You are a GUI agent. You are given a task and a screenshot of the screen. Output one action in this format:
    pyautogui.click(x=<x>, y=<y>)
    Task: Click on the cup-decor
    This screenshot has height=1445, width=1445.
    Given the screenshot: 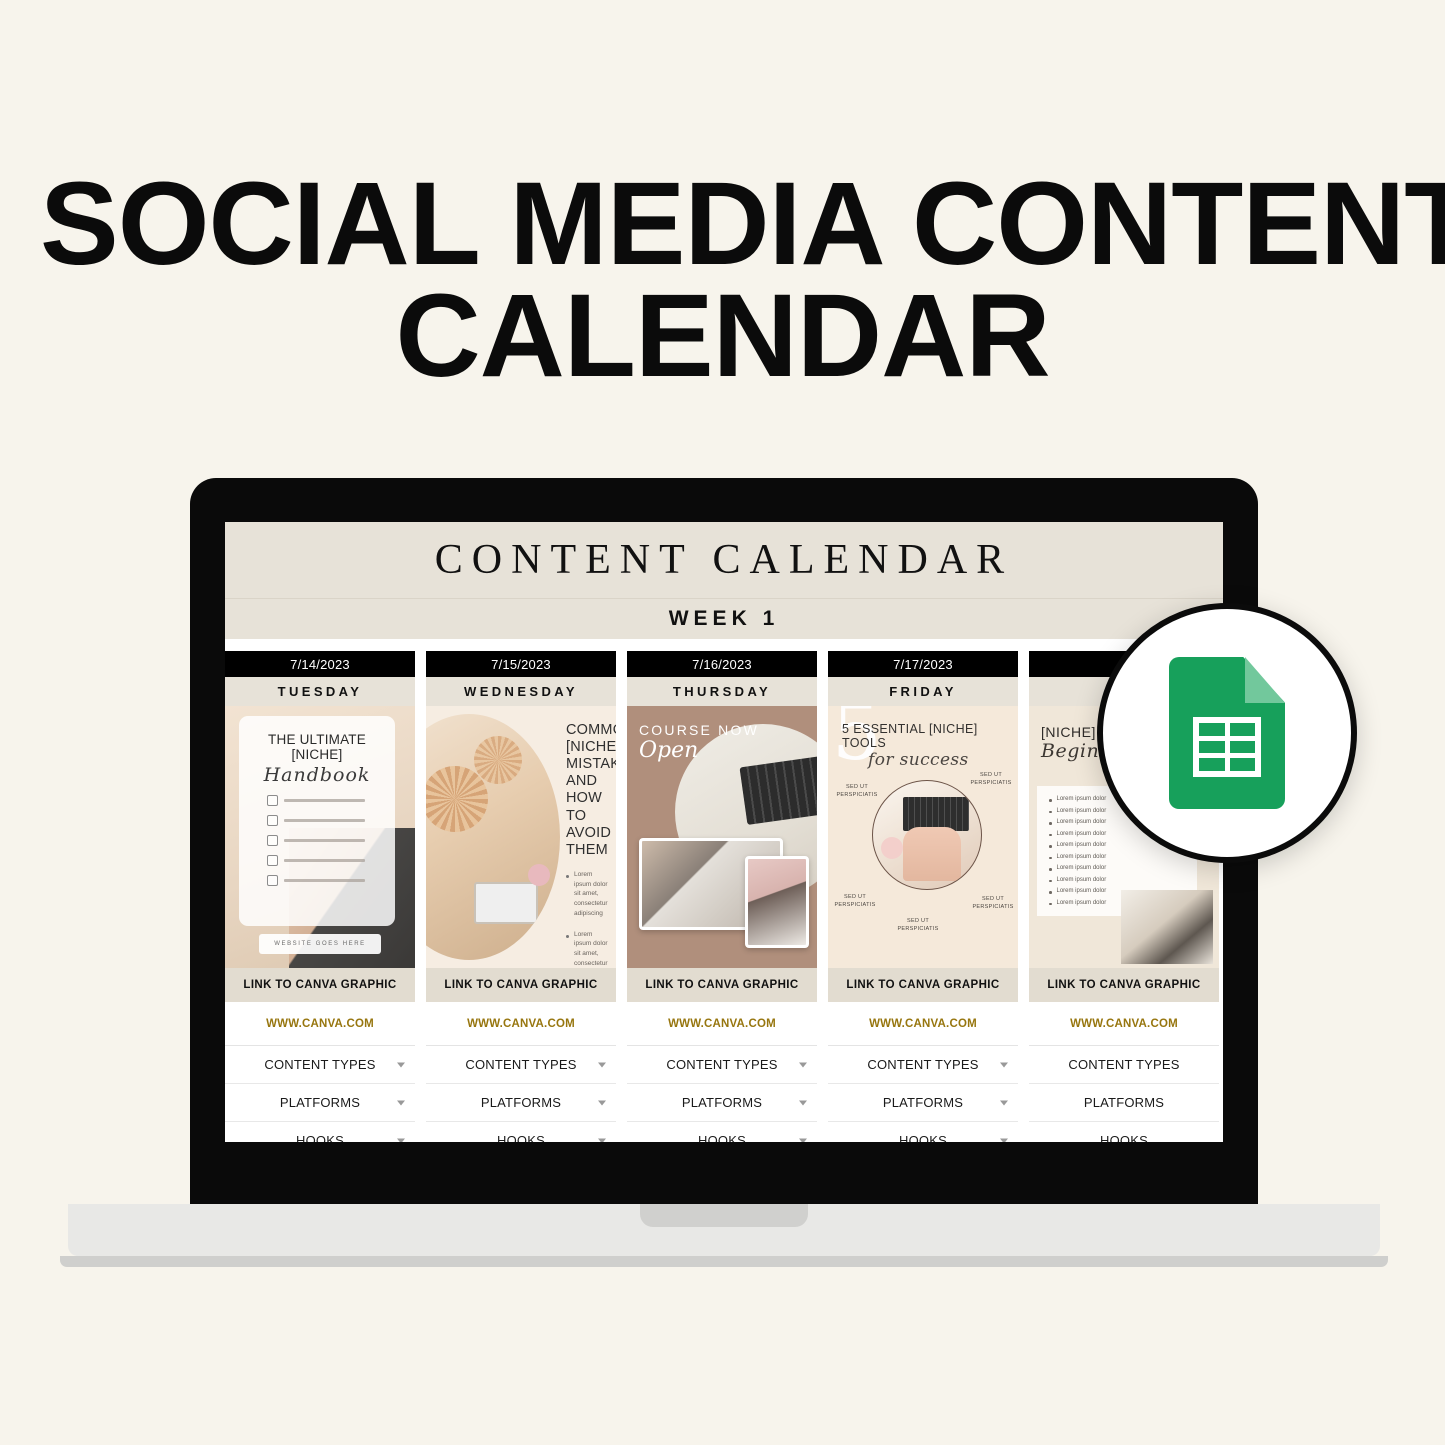 What is the action you would take?
    pyautogui.click(x=892, y=848)
    